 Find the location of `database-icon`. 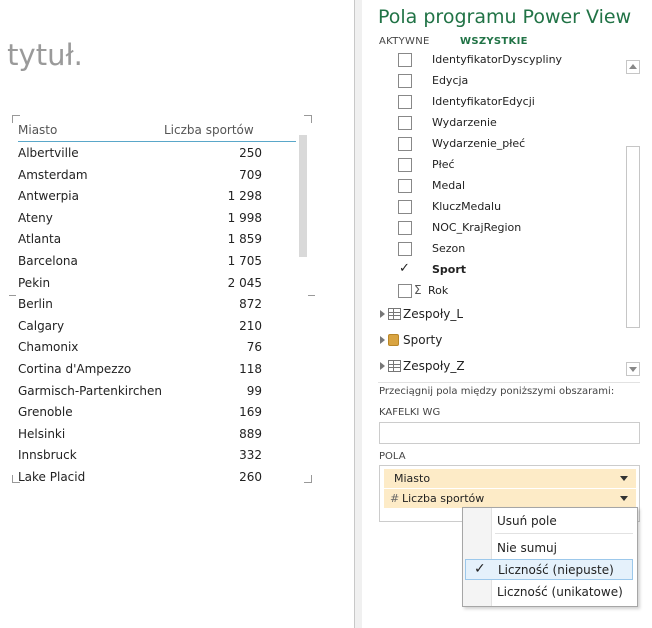

database-icon is located at coordinates (393, 340).